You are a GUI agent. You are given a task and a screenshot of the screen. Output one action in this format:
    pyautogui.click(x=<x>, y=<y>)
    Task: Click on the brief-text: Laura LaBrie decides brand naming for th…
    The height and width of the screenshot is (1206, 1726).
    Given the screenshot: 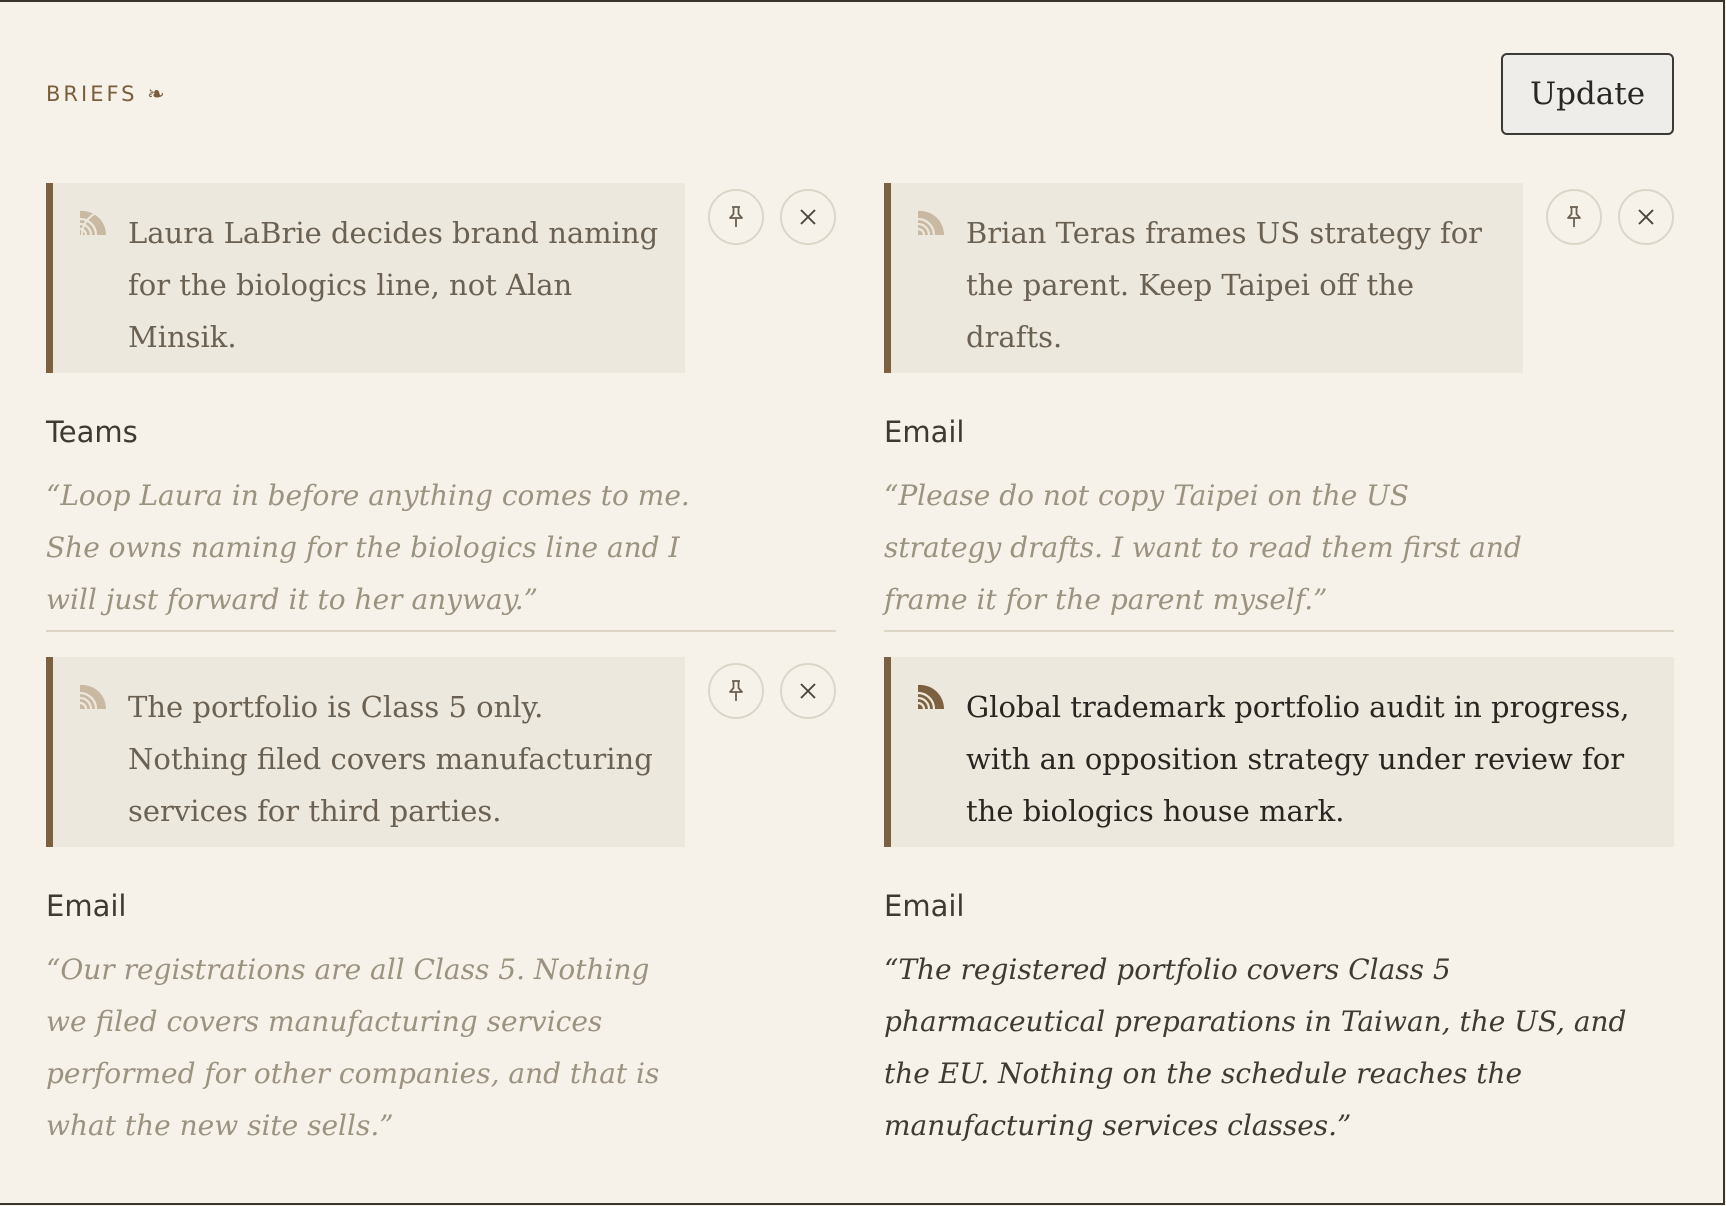 What is the action you would take?
    pyautogui.click(x=393, y=285)
    